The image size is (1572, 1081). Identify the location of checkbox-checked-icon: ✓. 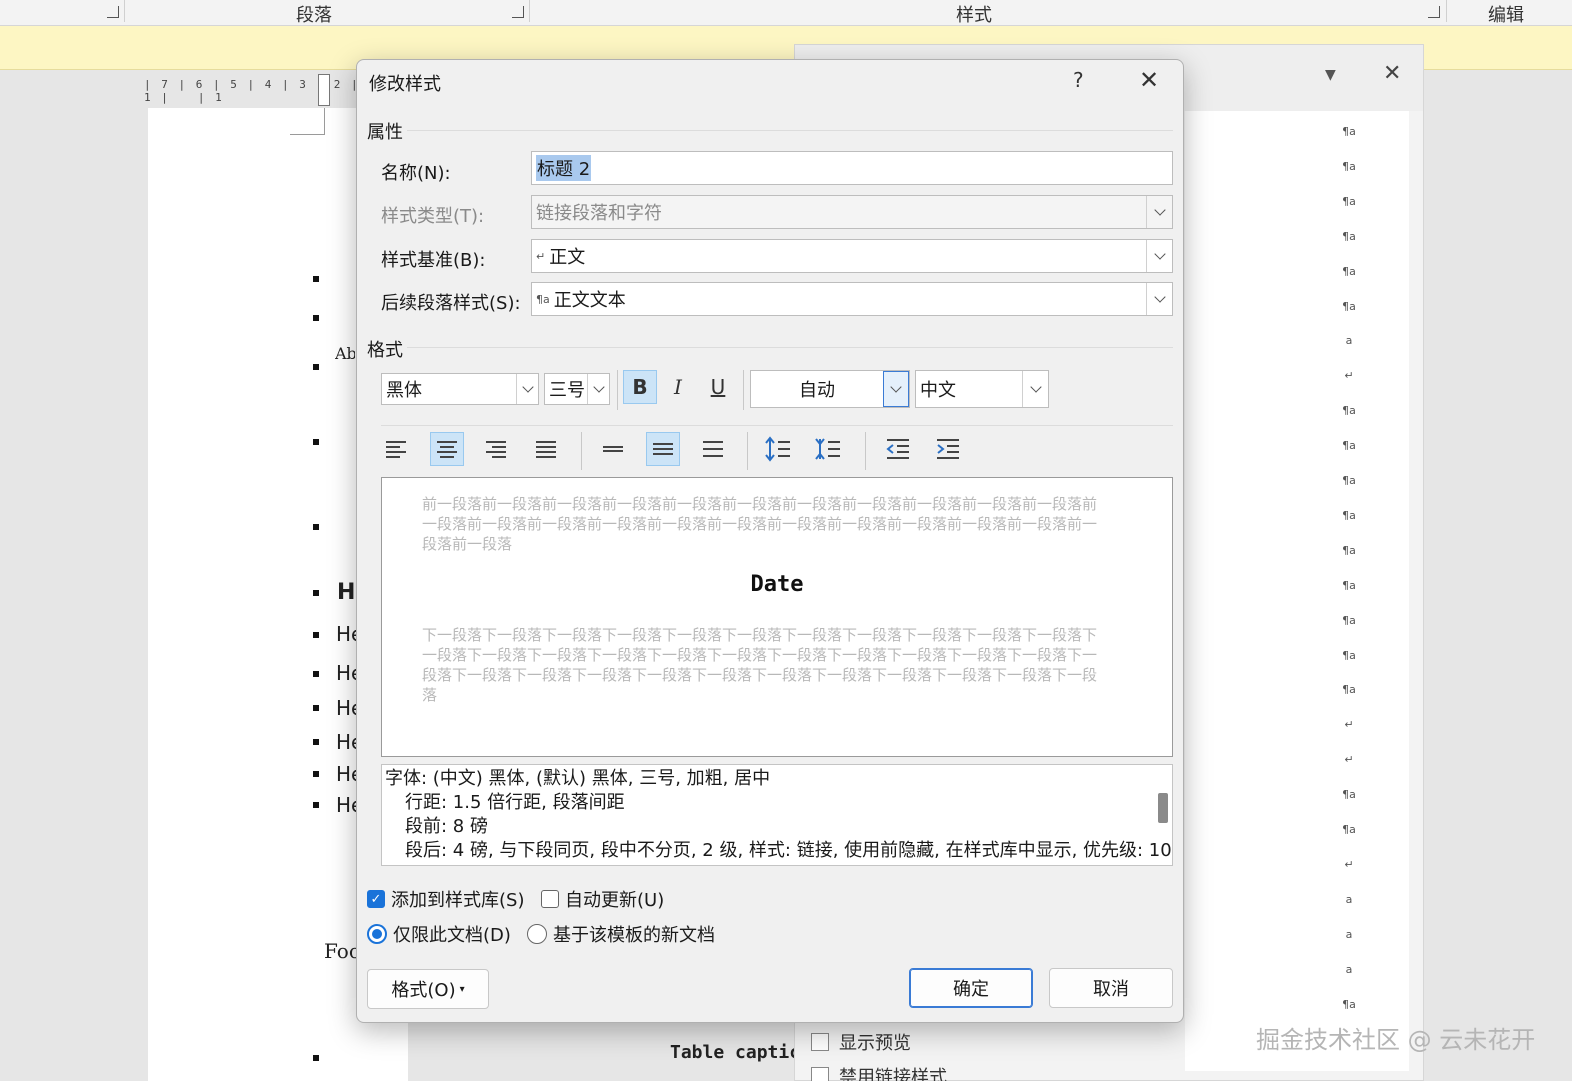
(376, 899).